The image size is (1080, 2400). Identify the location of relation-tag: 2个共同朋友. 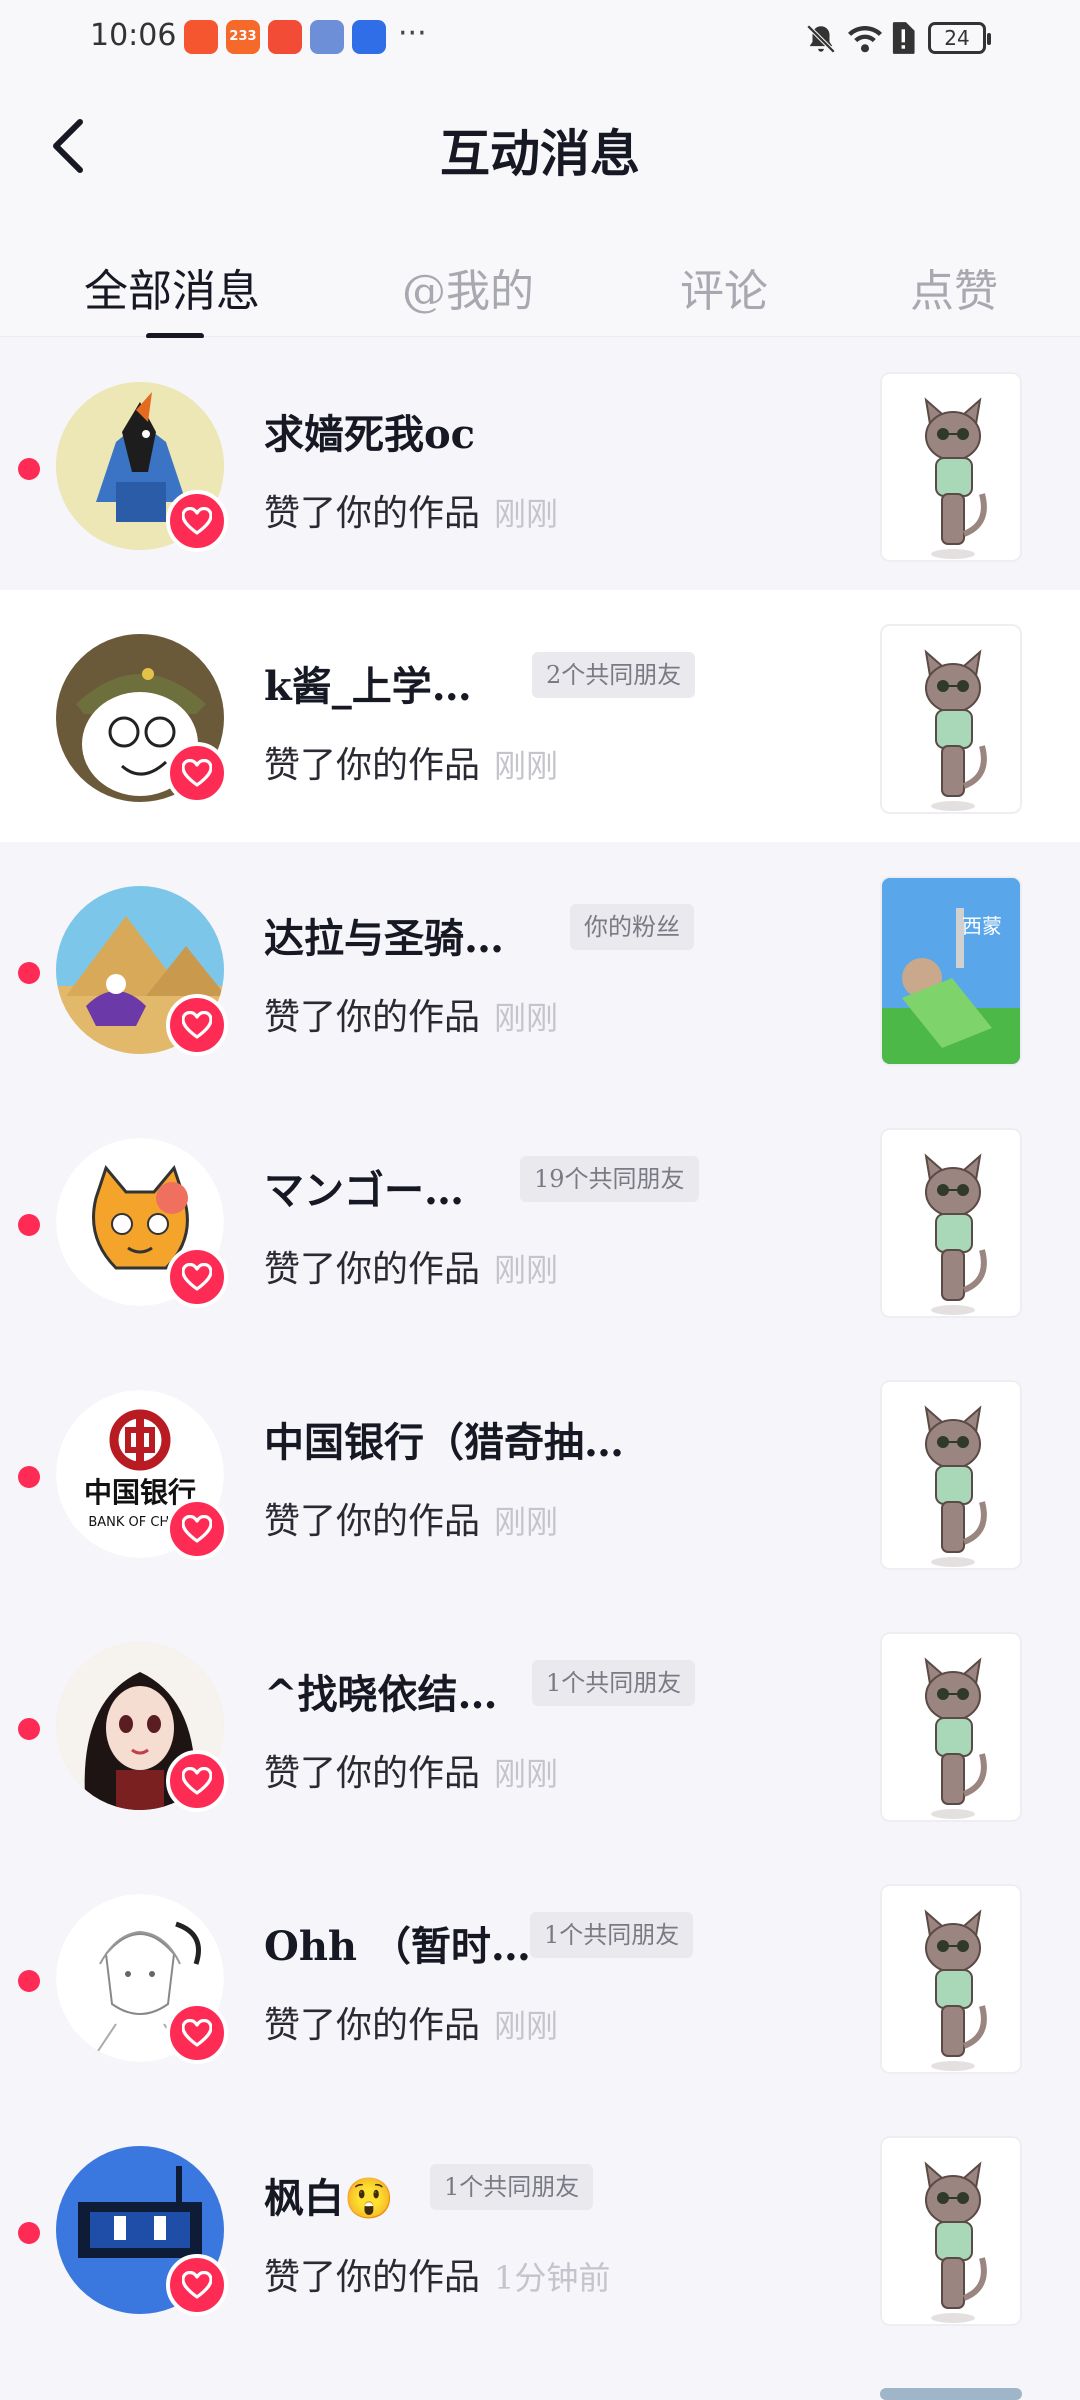
(614, 675).